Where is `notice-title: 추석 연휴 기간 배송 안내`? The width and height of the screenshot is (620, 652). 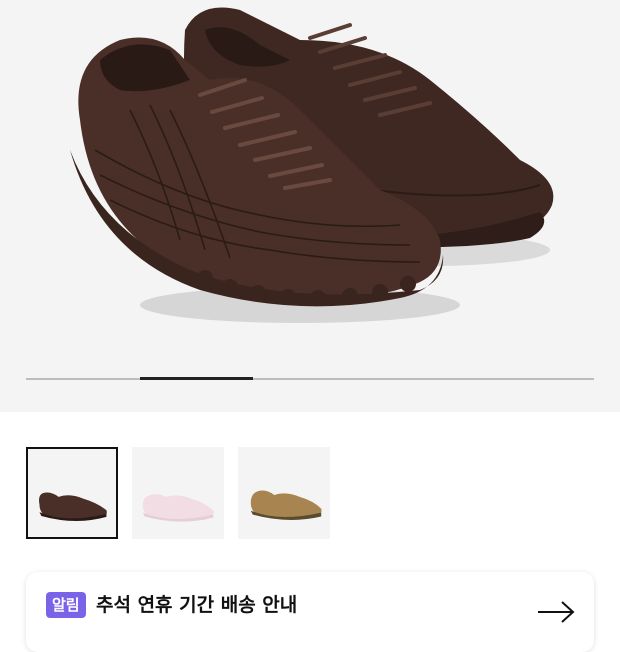
notice-title: 추석 연휴 기간 배송 안내 is located at coordinates (197, 605).